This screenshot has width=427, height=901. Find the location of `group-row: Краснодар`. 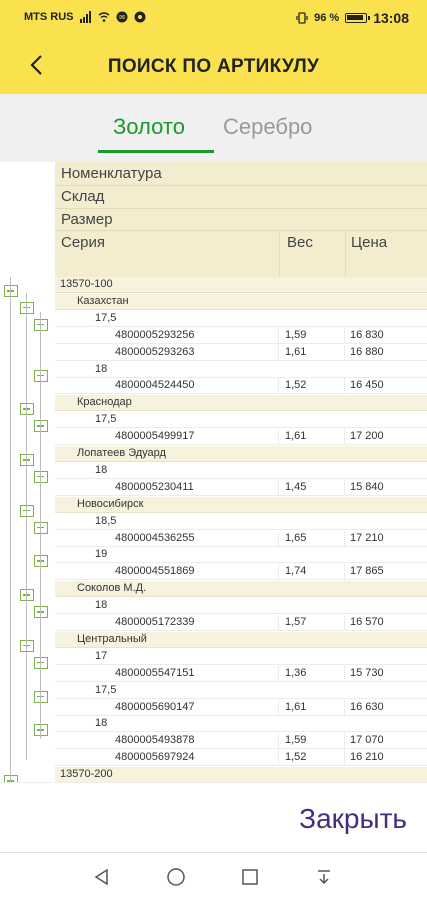

group-row: Краснодар is located at coordinates (213, 405).